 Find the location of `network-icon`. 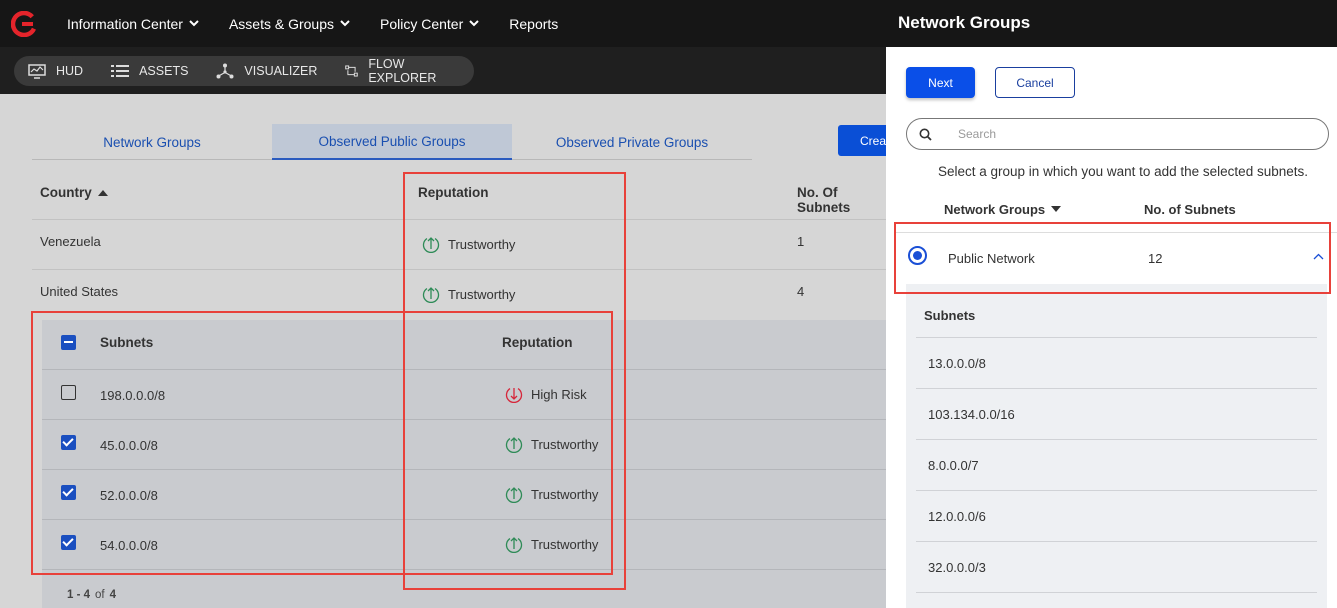

network-icon is located at coordinates (225, 71).